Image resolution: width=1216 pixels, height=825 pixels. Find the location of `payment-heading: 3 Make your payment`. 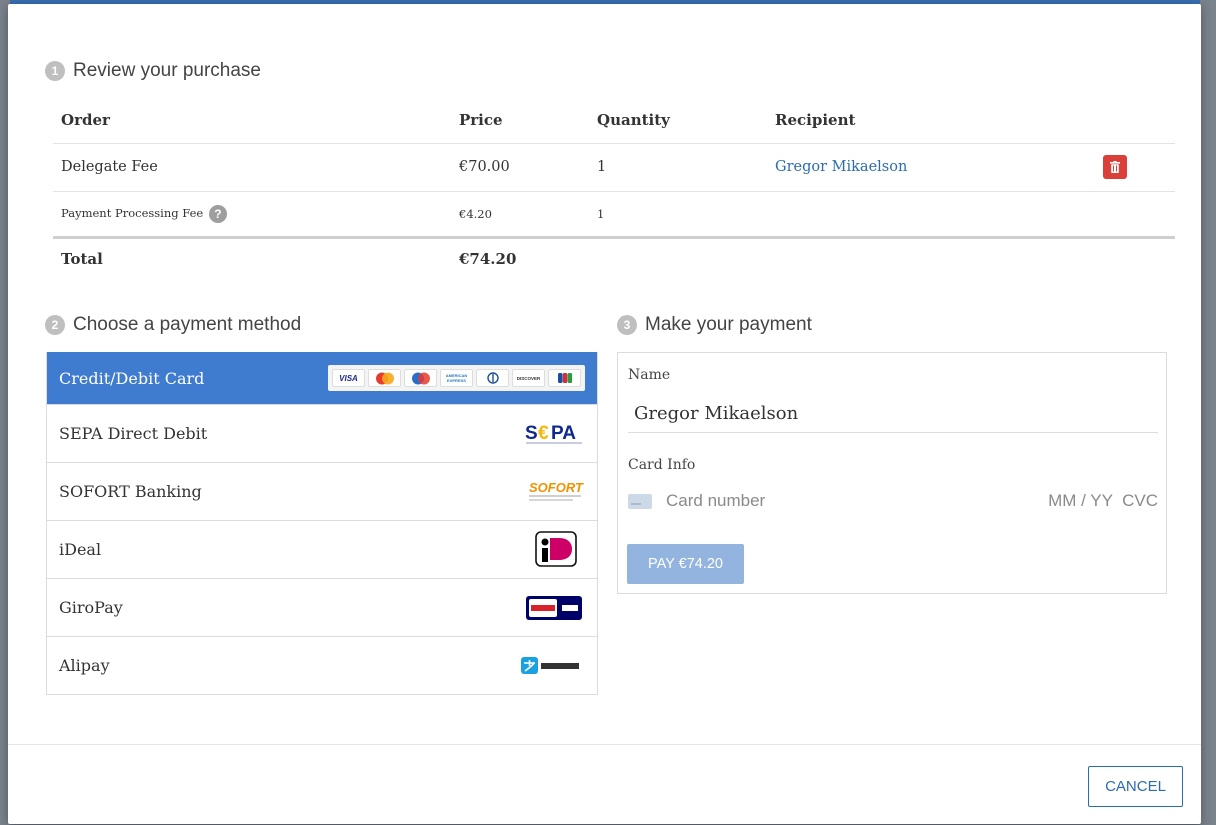

payment-heading: 3 Make your payment is located at coordinates (714, 325).